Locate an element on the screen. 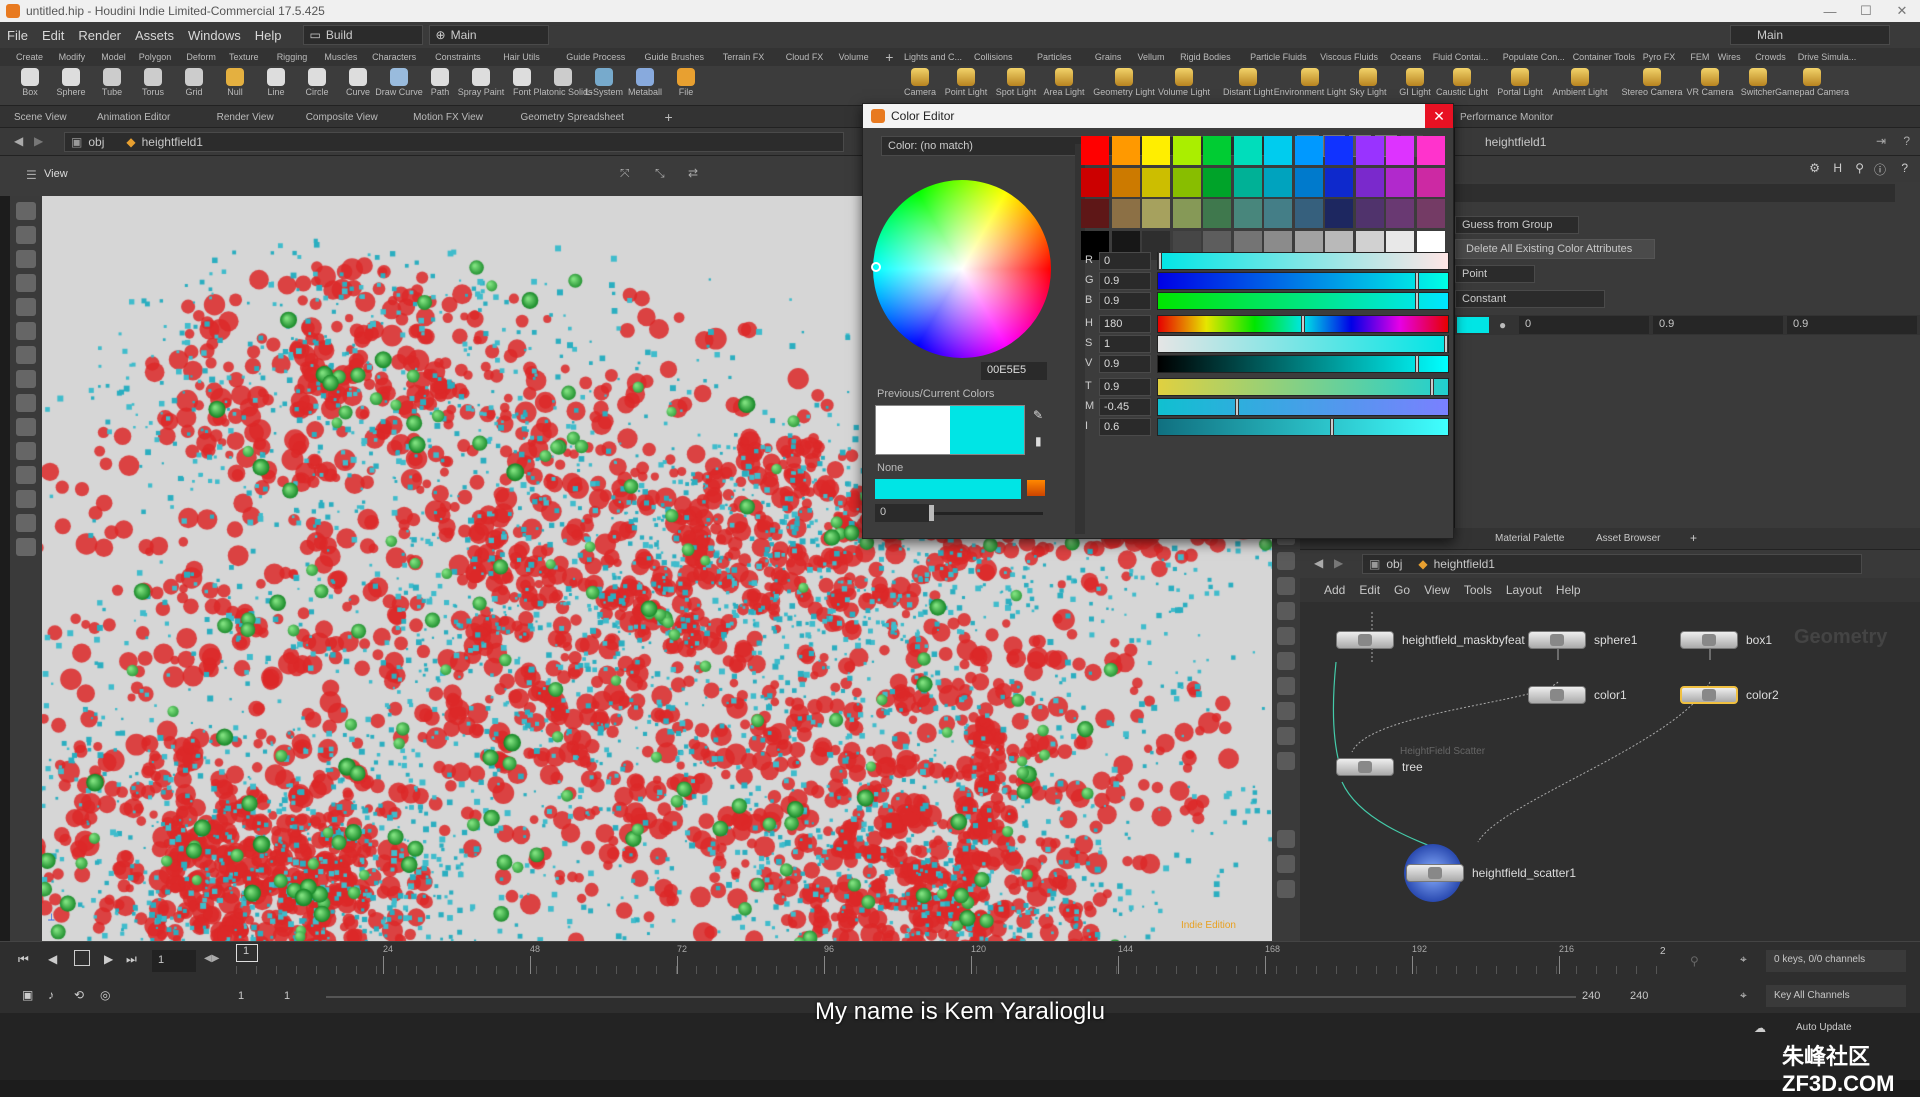  tool-draw-curve: Draw Curve is located at coordinates (399, 82).